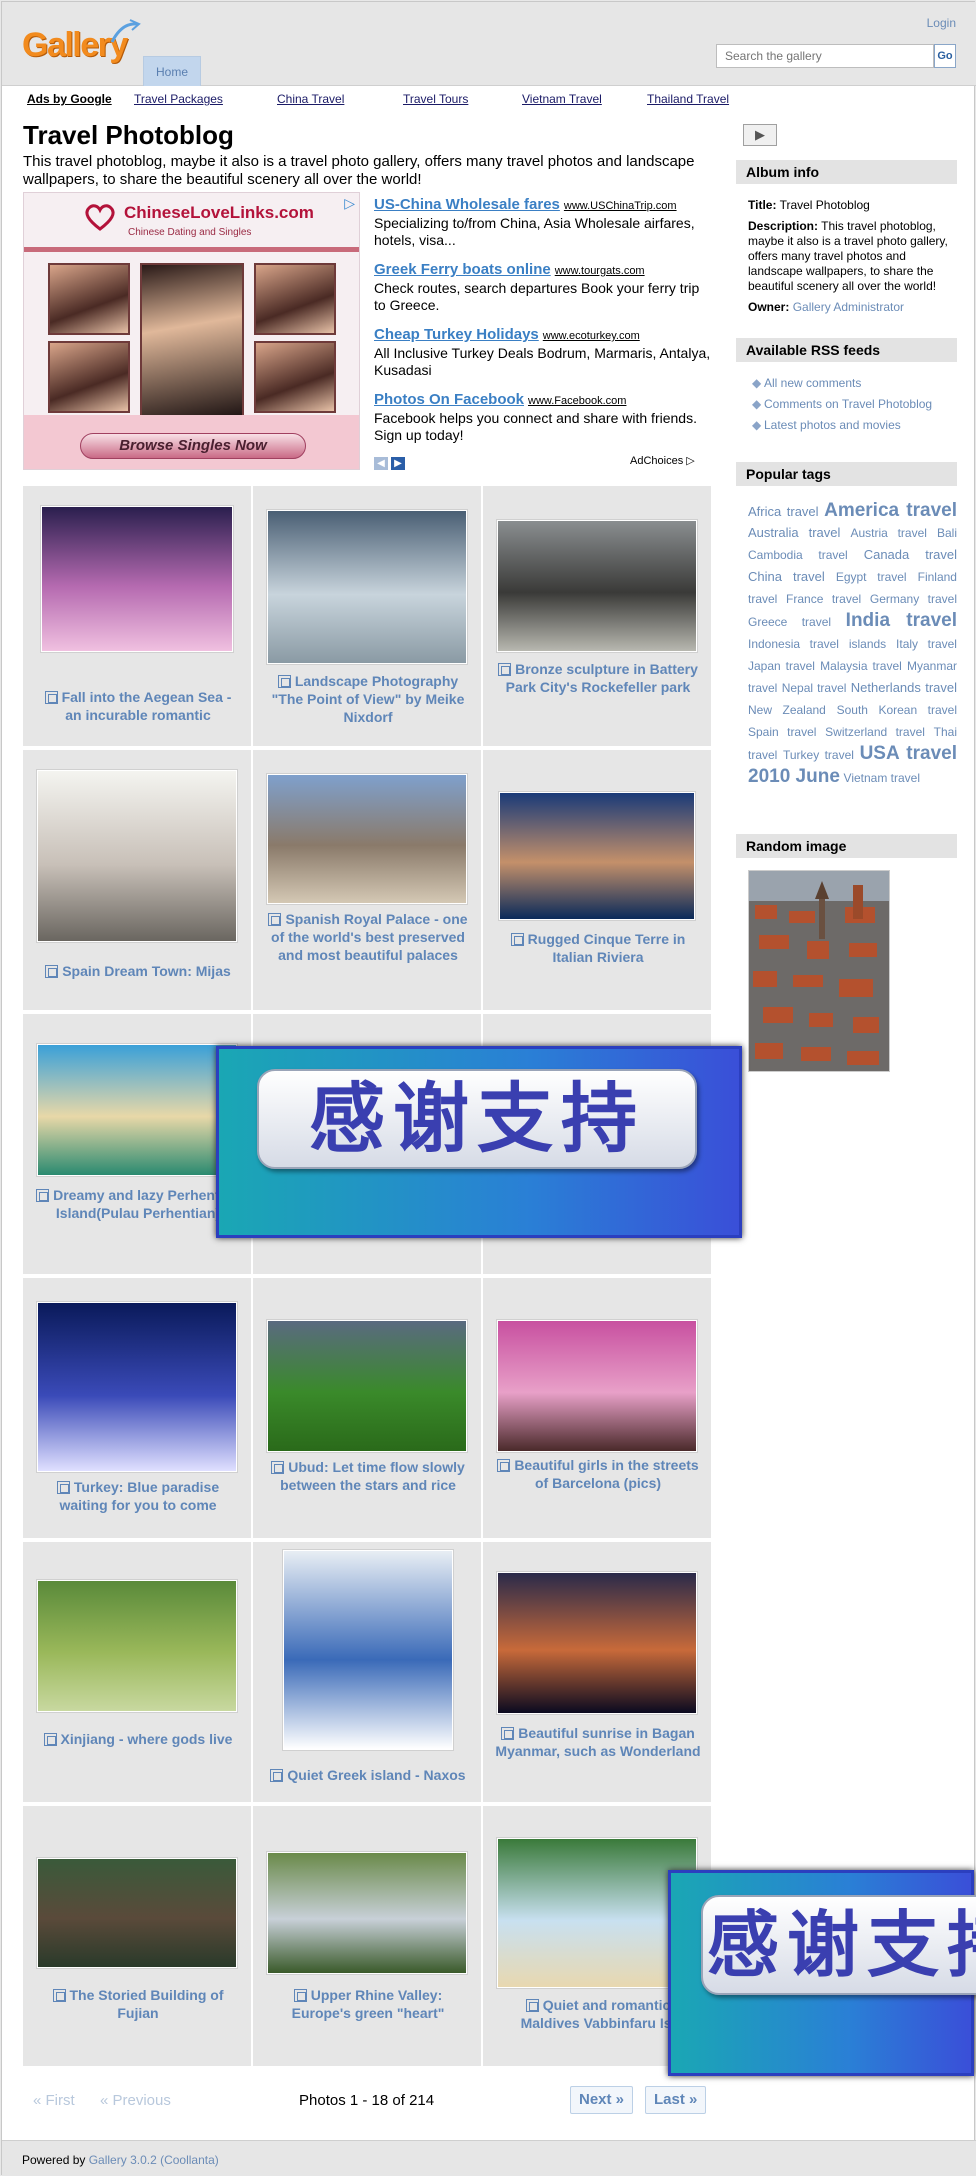  What do you see at coordinates (688, 99) in the screenshot?
I see `ad-link: Thailand Travel` at bounding box center [688, 99].